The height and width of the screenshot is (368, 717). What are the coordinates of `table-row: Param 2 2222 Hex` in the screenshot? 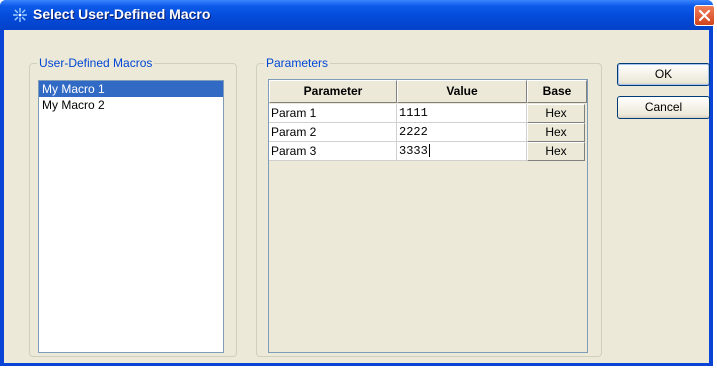 It's located at (428, 132).